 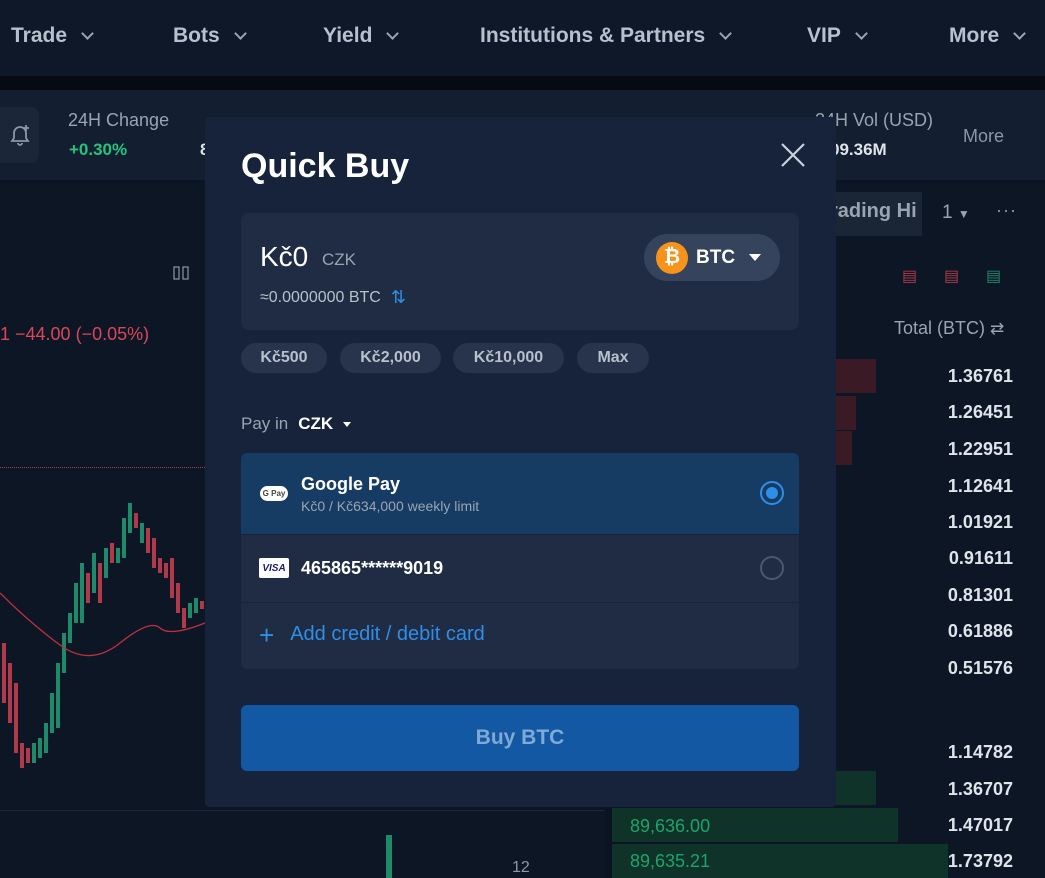 What do you see at coordinates (520, 602) in the screenshot?
I see `divider` at bounding box center [520, 602].